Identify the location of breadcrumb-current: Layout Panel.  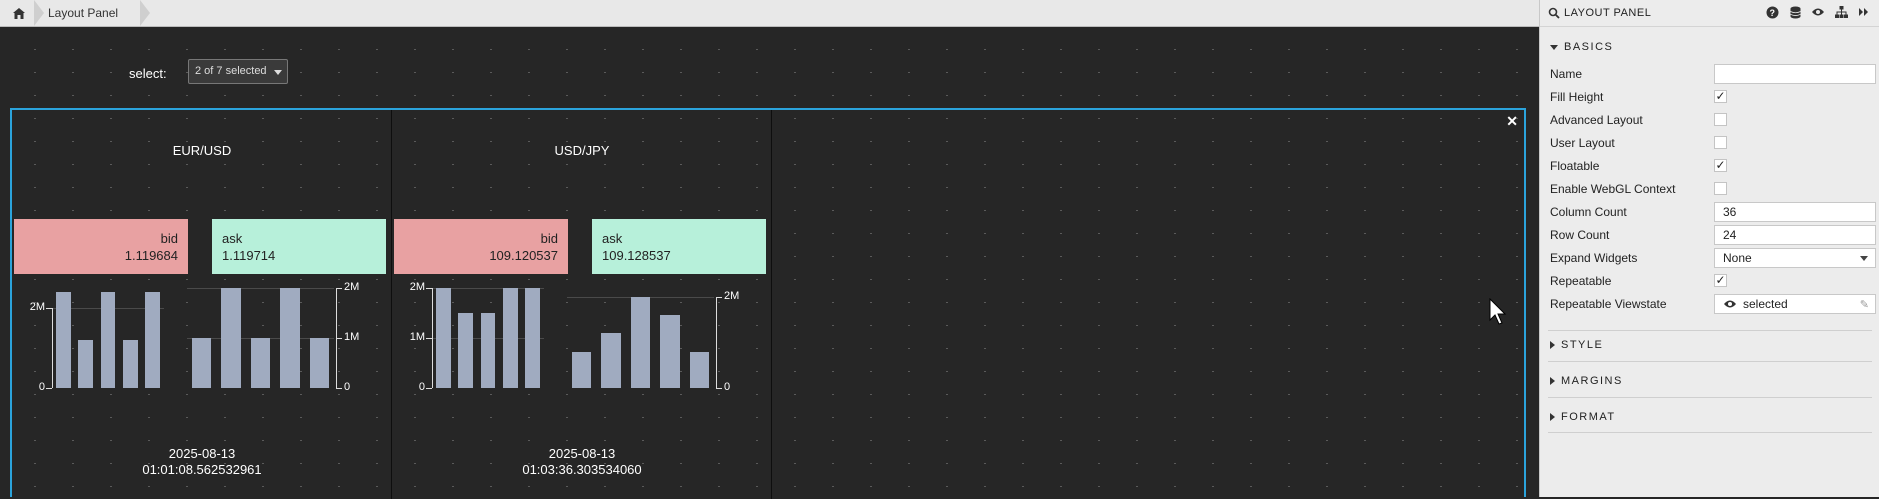
(94, 13).